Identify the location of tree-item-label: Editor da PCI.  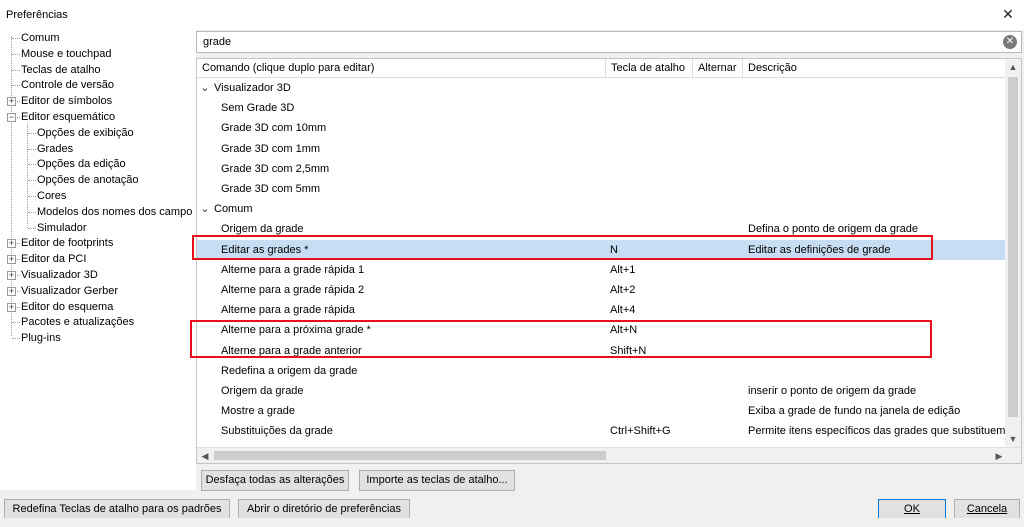
(54, 259).